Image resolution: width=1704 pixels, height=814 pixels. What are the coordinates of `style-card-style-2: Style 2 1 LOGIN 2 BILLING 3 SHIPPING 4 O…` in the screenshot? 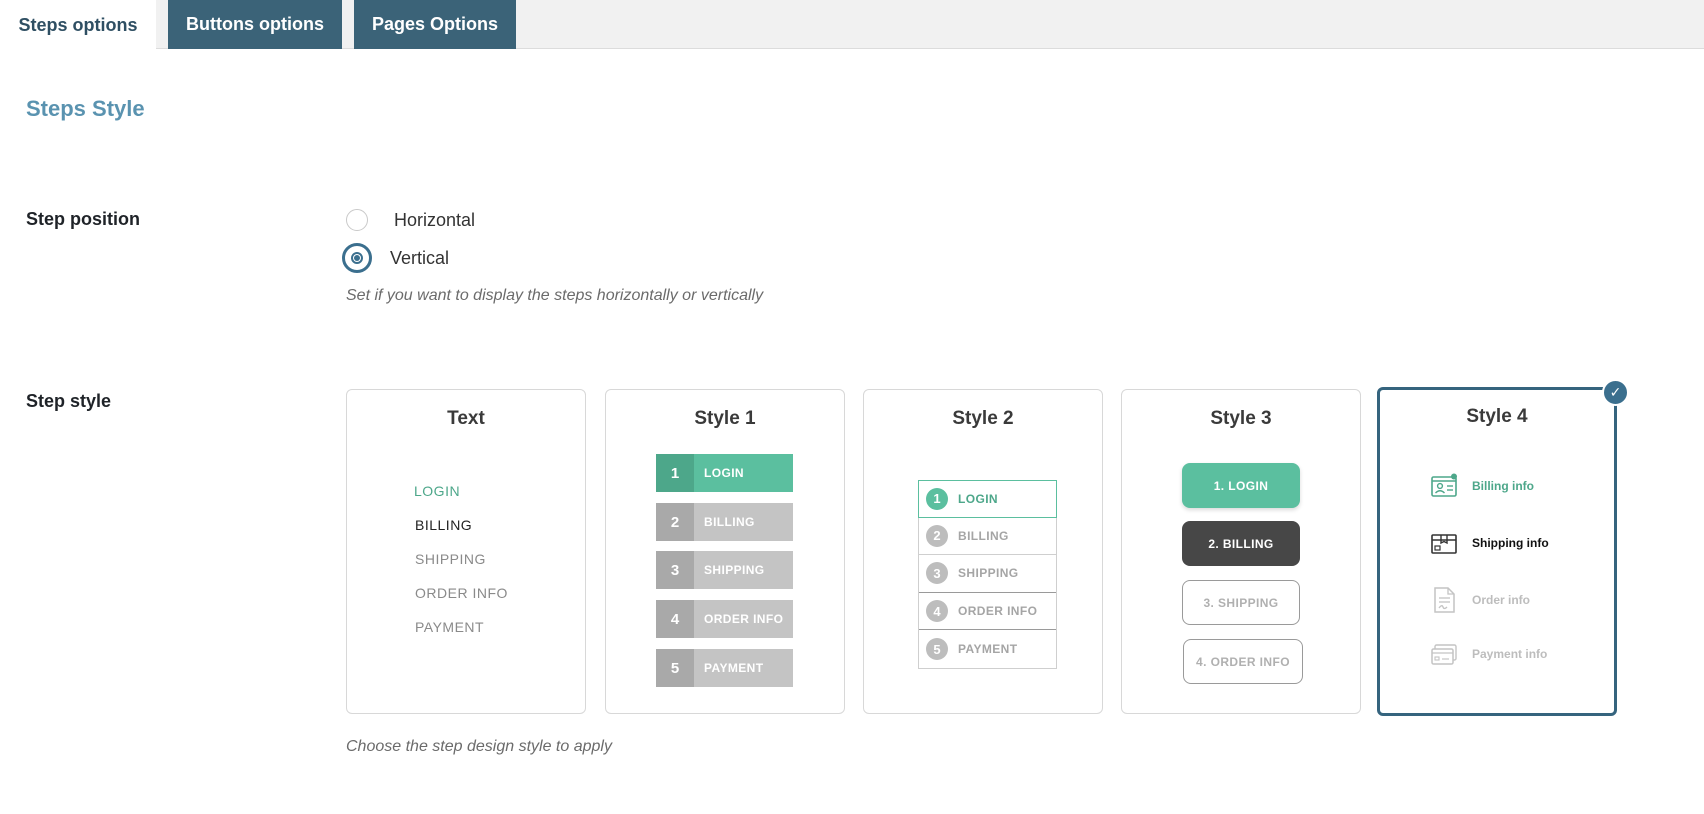 It's located at (983, 551).